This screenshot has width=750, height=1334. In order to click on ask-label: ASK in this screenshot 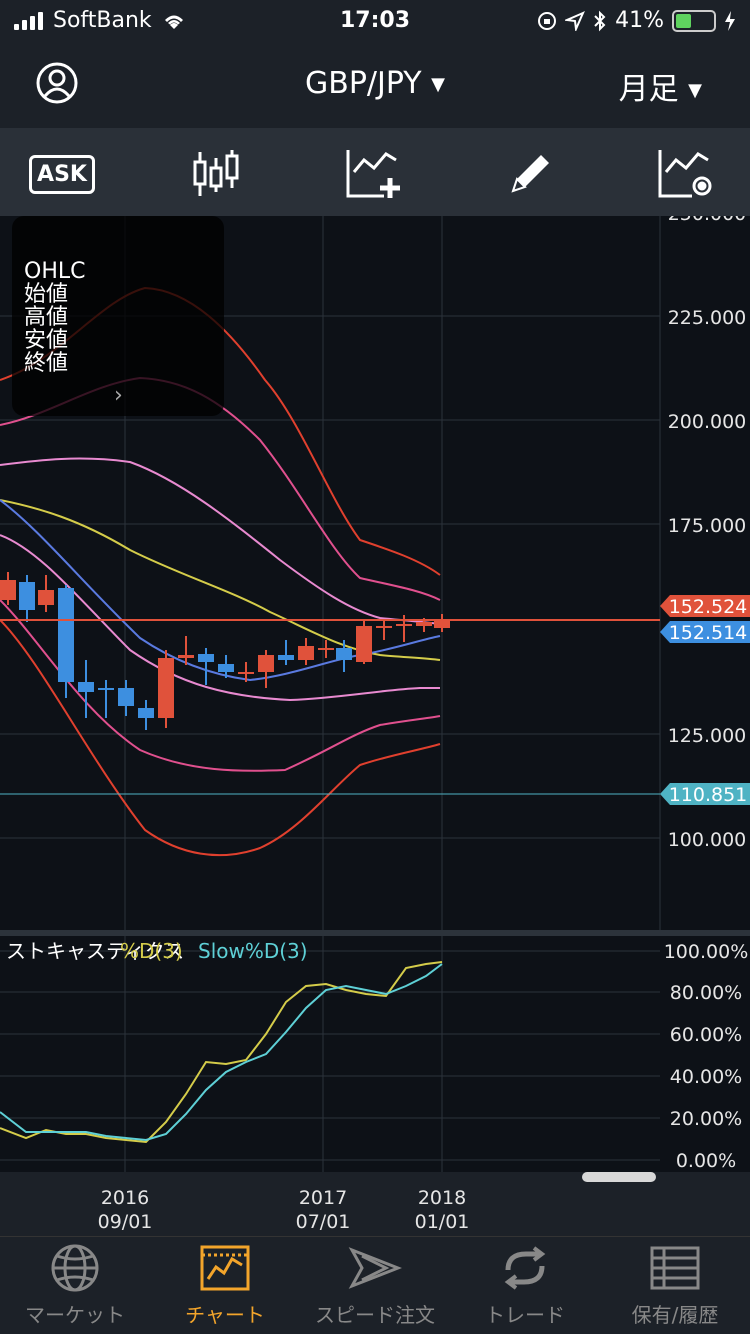, I will do `click(62, 174)`.